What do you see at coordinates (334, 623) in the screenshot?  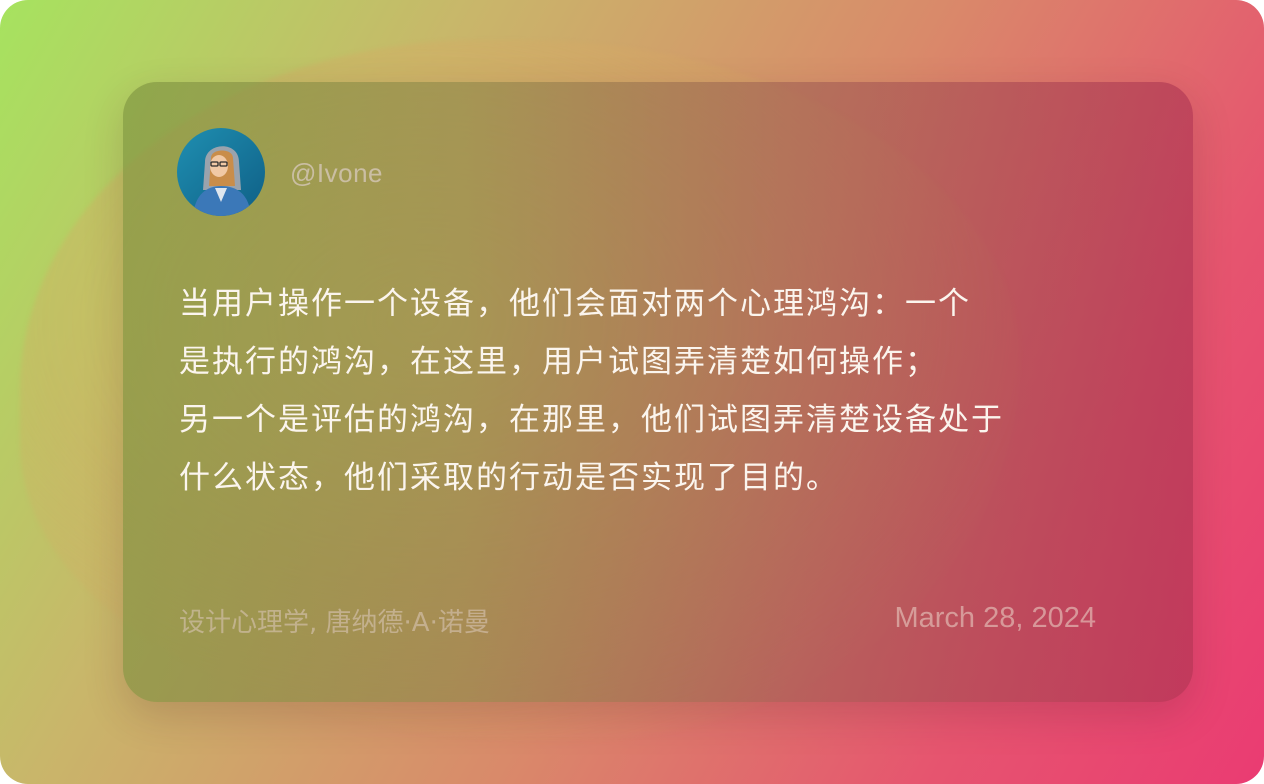 I see `quote-source: 设计心理学, 唐纳德·A·诺曼` at bounding box center [334, 623].